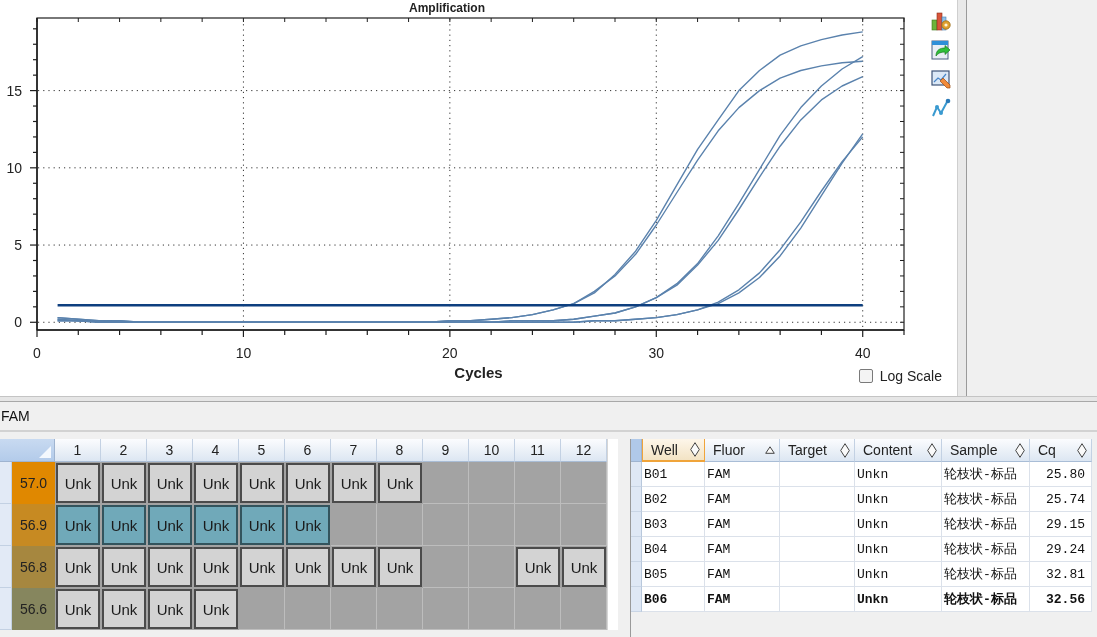  What do you see at coordinates (888, 450) in the screenshot?
I see `column-header-label: Content` at bounding box center [888, 450].